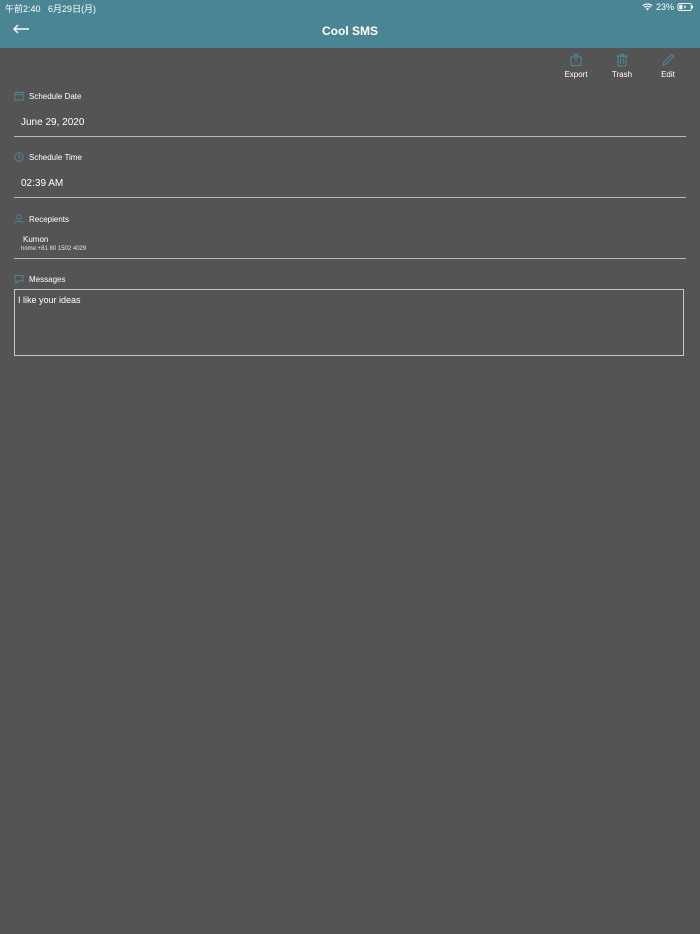  Describe the element at coordinates (35, 239) in the screenshot. I see `recipient-name: Kumon` at that location.